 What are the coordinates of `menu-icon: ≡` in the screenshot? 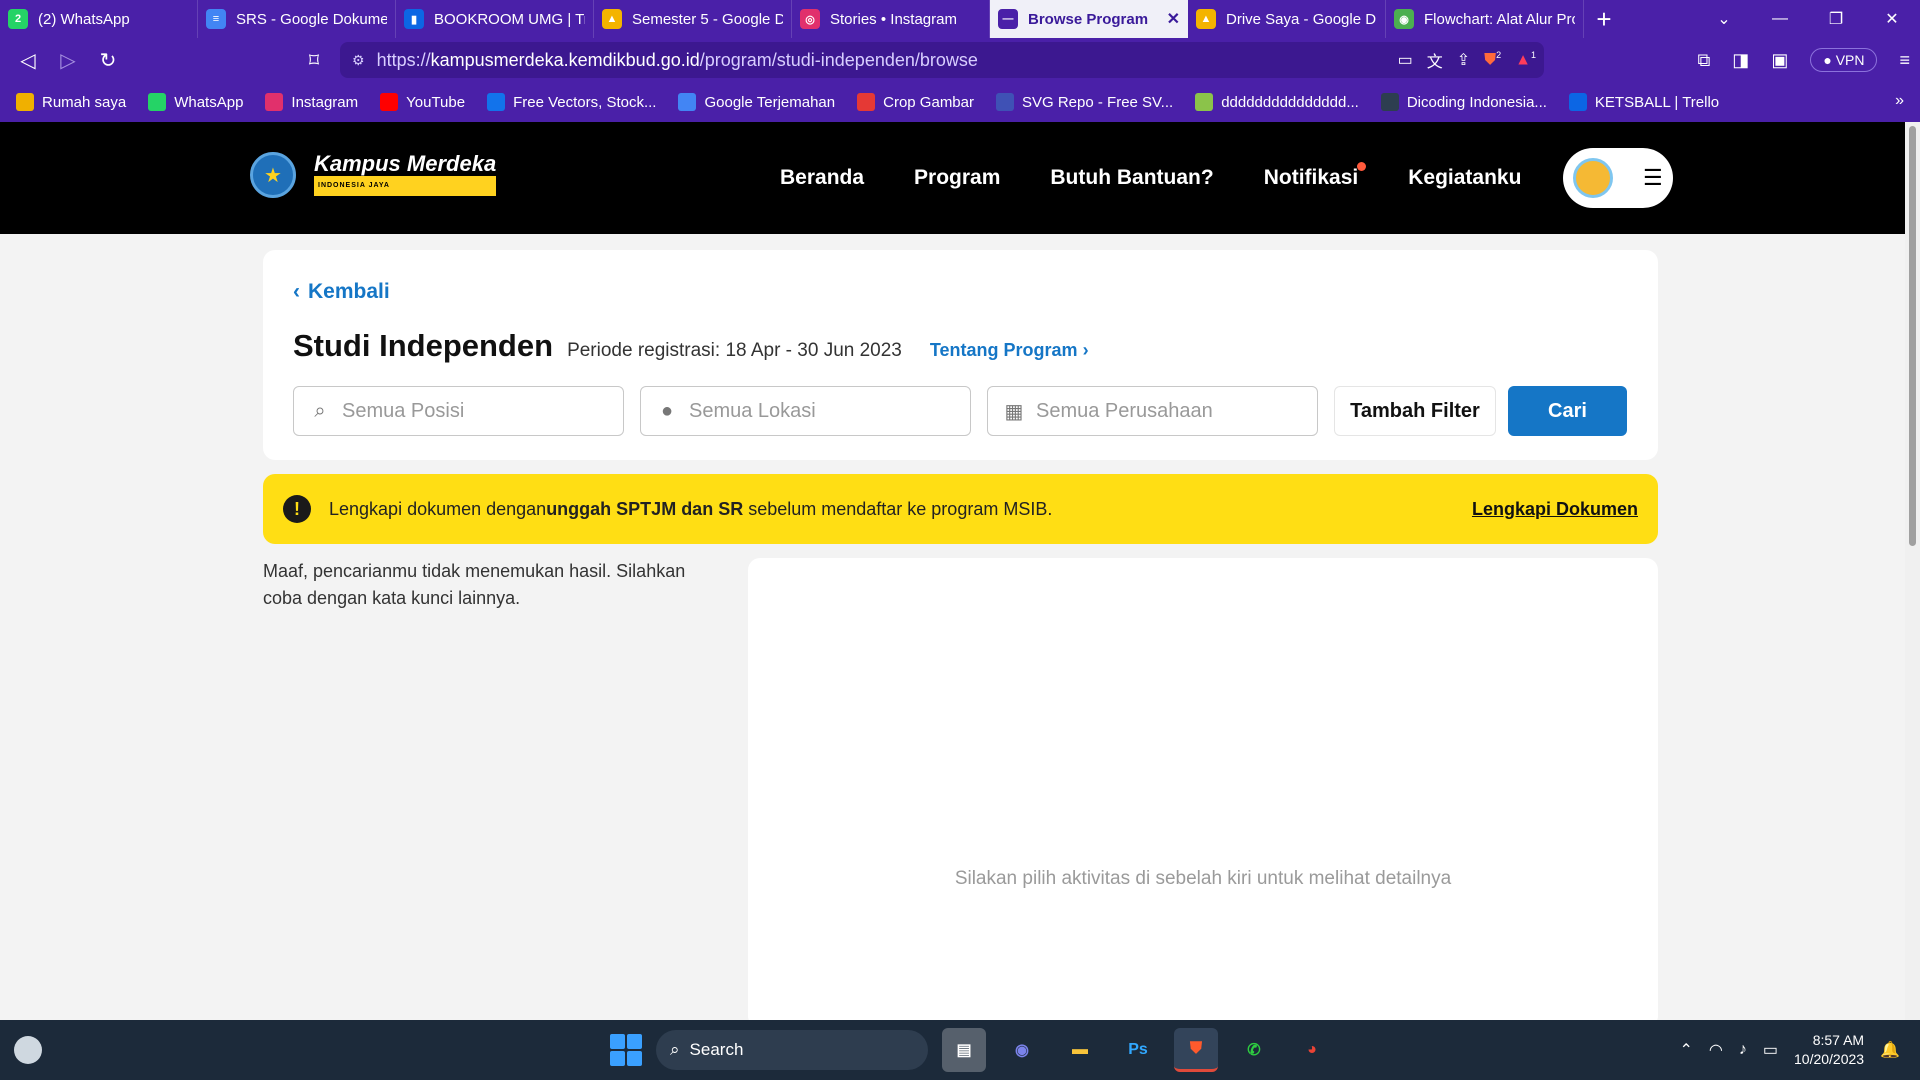 It's located at (1904, 60).